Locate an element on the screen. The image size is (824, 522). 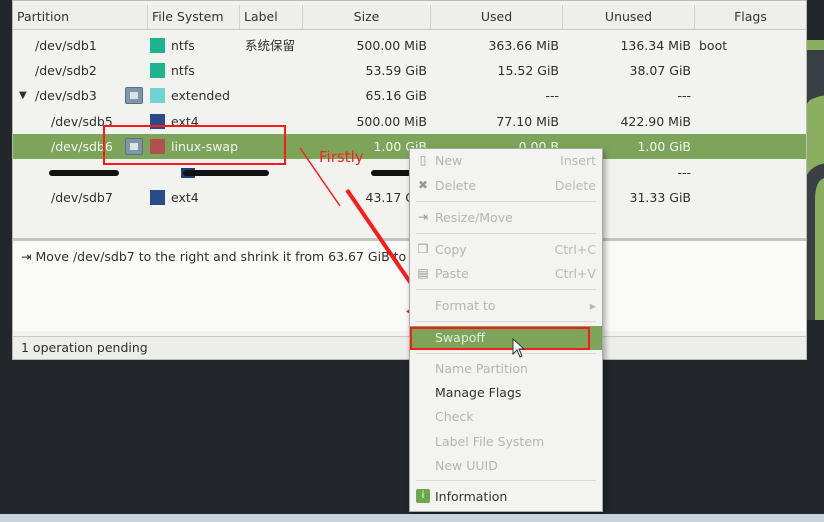
partition-name: /dev/sdb2 is located at coordinates (66, 70).